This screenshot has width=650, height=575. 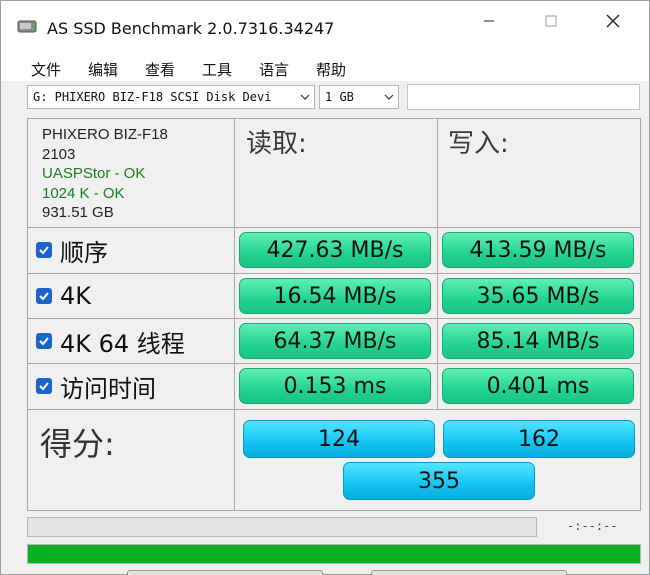 I want to click on 4k-checkbox, so click(x=44, y=296).